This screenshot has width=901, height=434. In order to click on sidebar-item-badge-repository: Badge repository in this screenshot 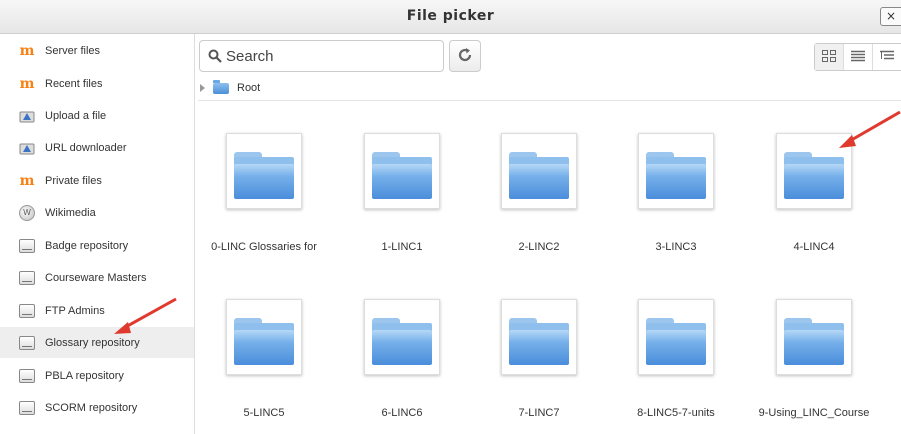, I will do `click(97, 245)`.